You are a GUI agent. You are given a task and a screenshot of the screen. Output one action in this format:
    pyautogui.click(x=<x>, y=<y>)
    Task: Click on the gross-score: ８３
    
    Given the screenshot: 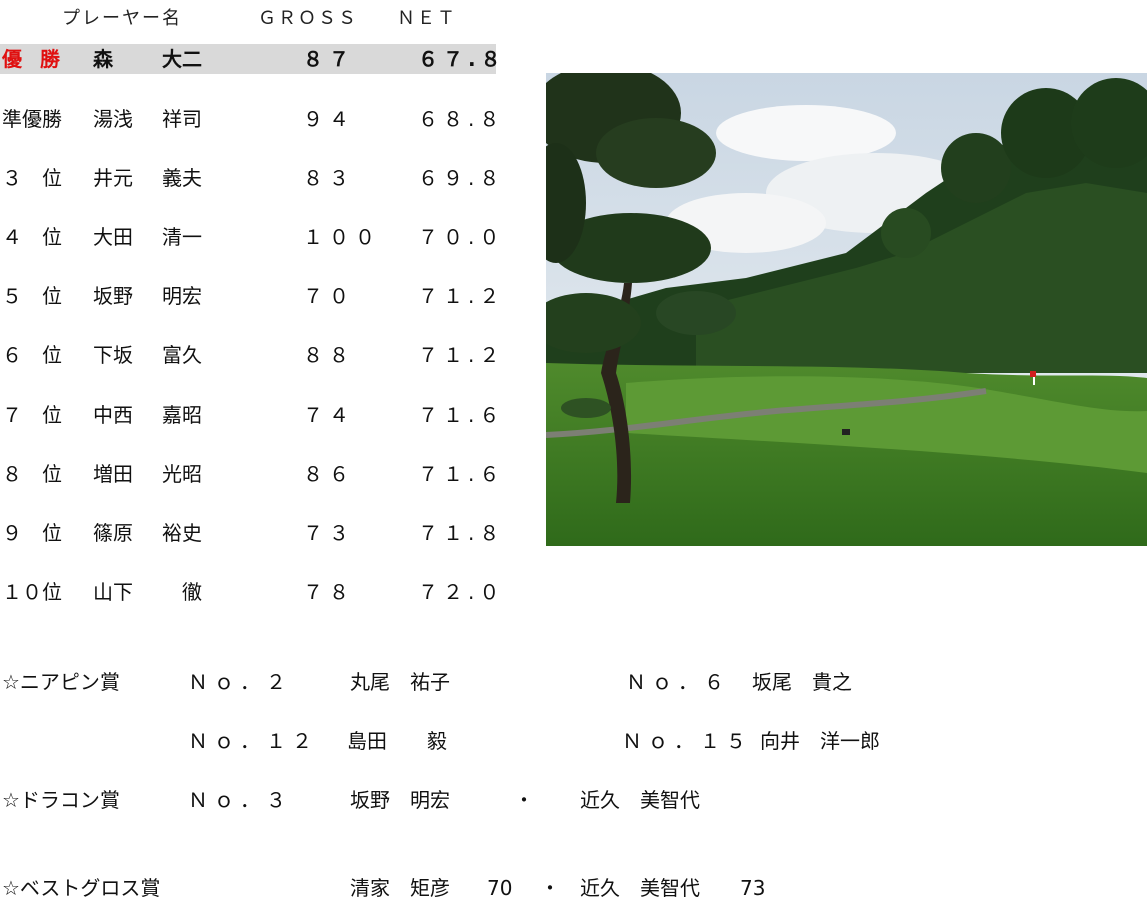 What is the action you would take?
    pyautogui.click(x=329, y=178)
    